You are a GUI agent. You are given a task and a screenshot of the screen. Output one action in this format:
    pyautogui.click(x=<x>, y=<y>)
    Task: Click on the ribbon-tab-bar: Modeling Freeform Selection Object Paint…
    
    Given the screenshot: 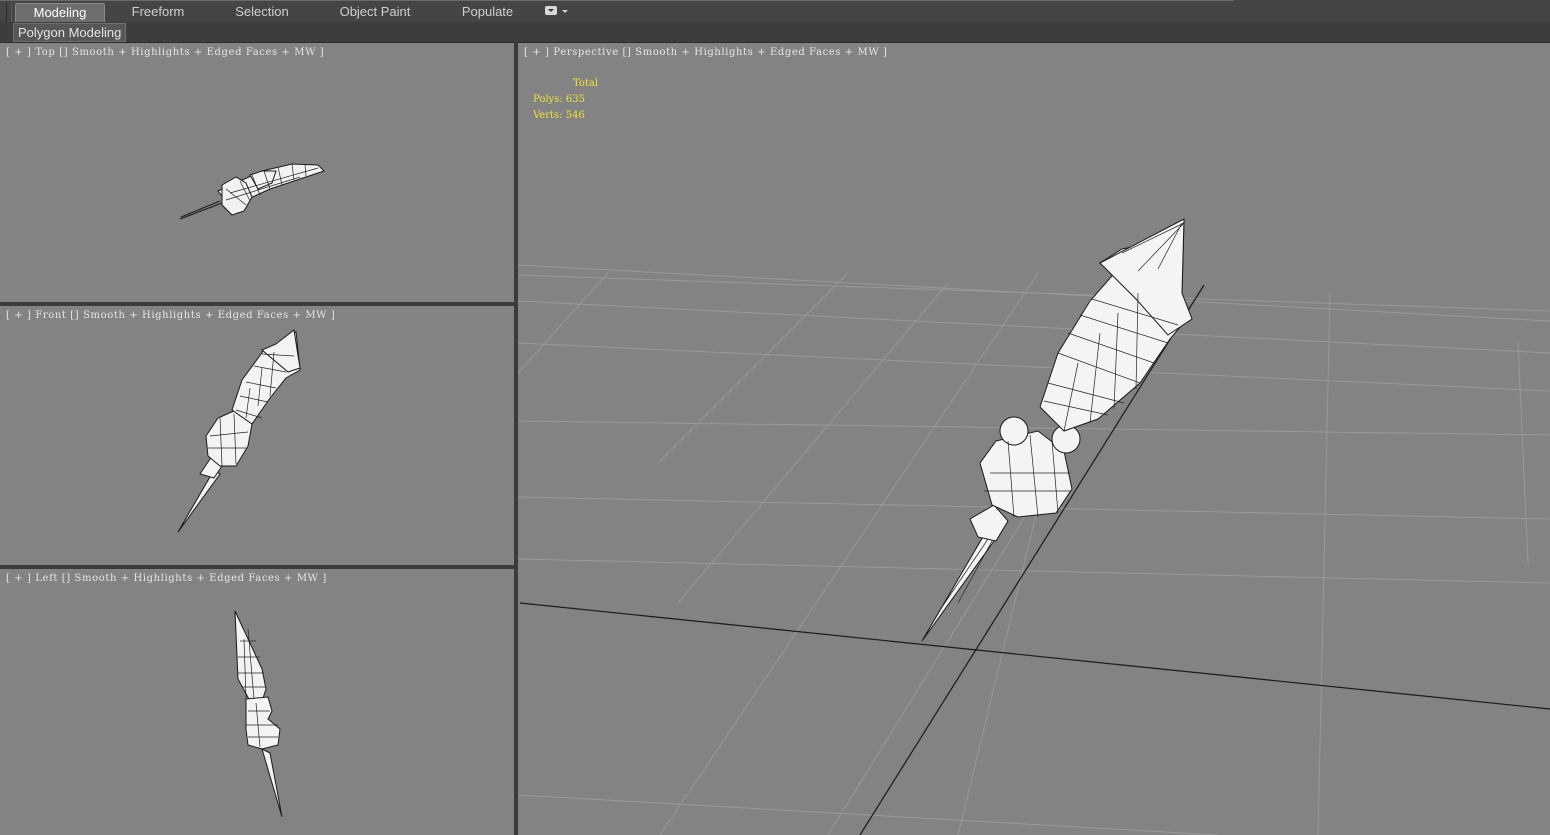 What is the action you would take?
    pyautogui.click(x=775, y=20)
    